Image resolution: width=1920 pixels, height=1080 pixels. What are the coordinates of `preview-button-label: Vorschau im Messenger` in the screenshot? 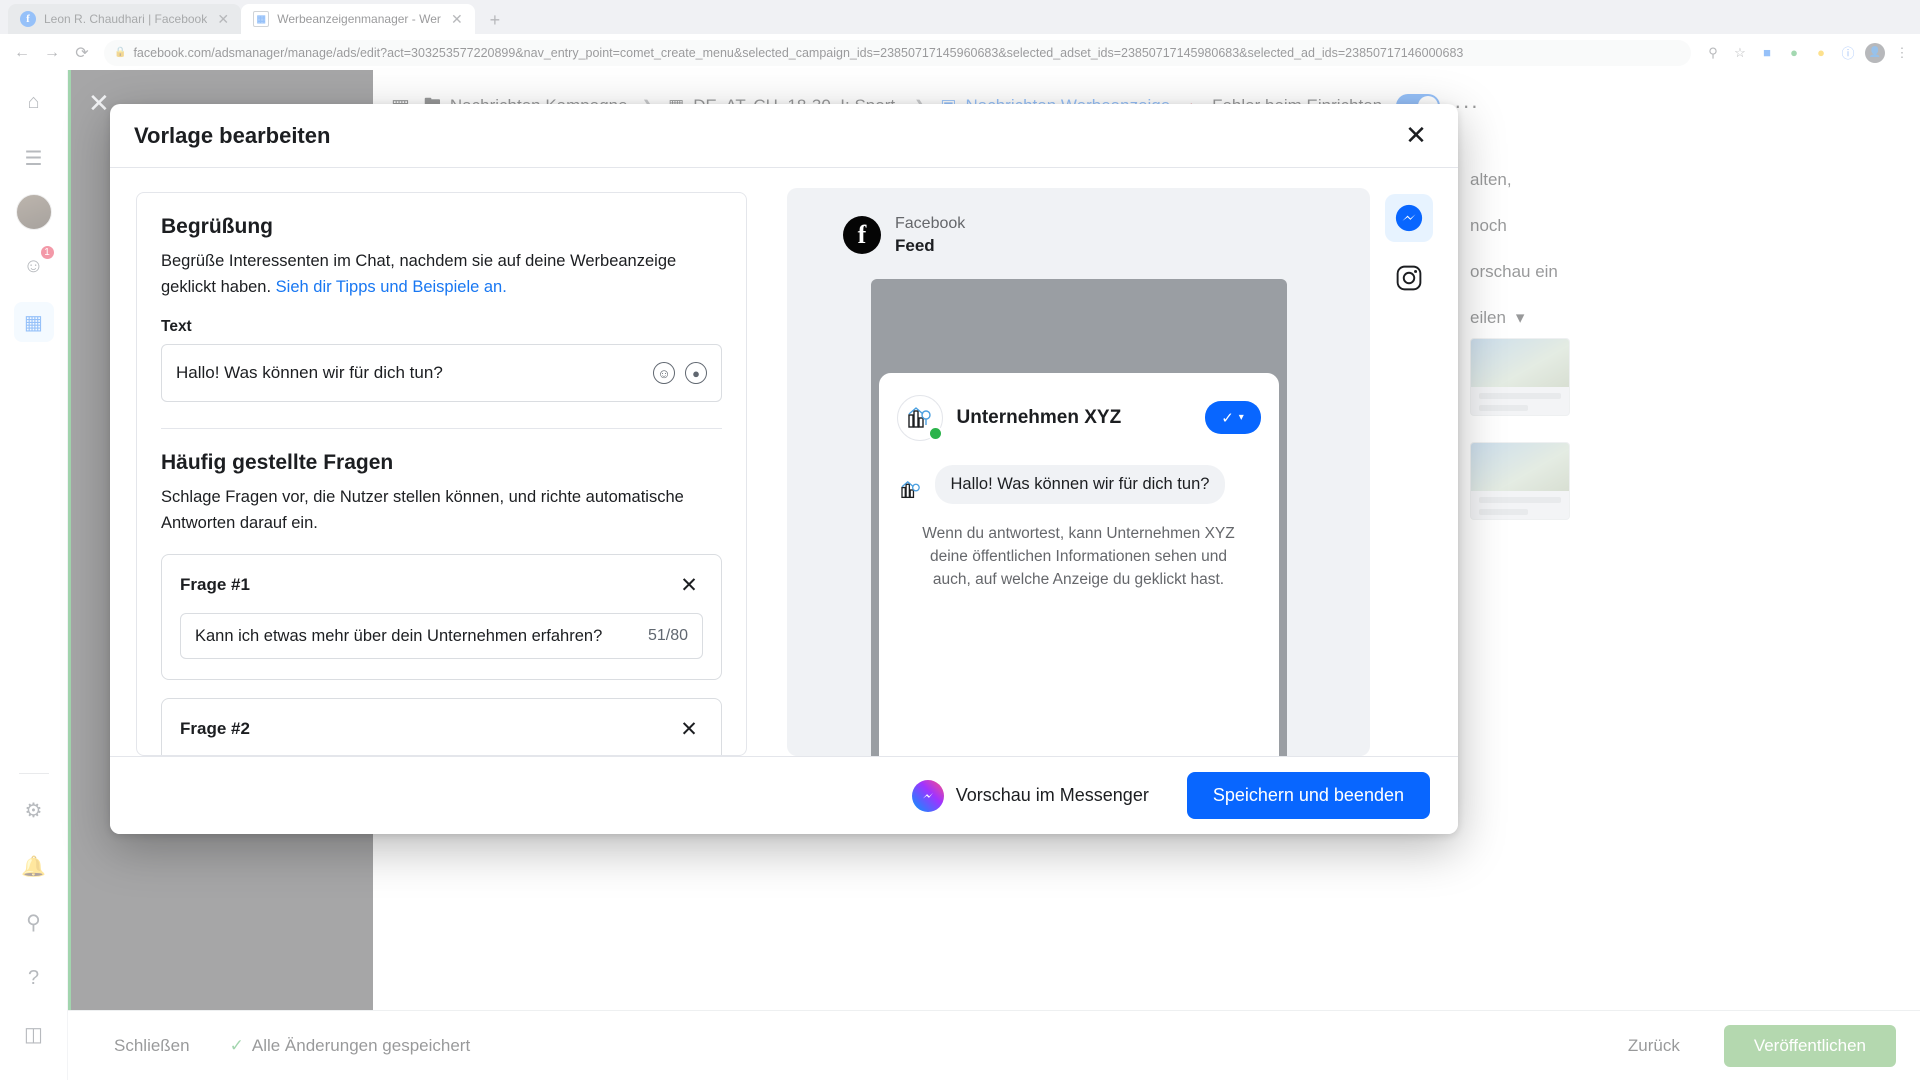 It's located at (1052, 795).